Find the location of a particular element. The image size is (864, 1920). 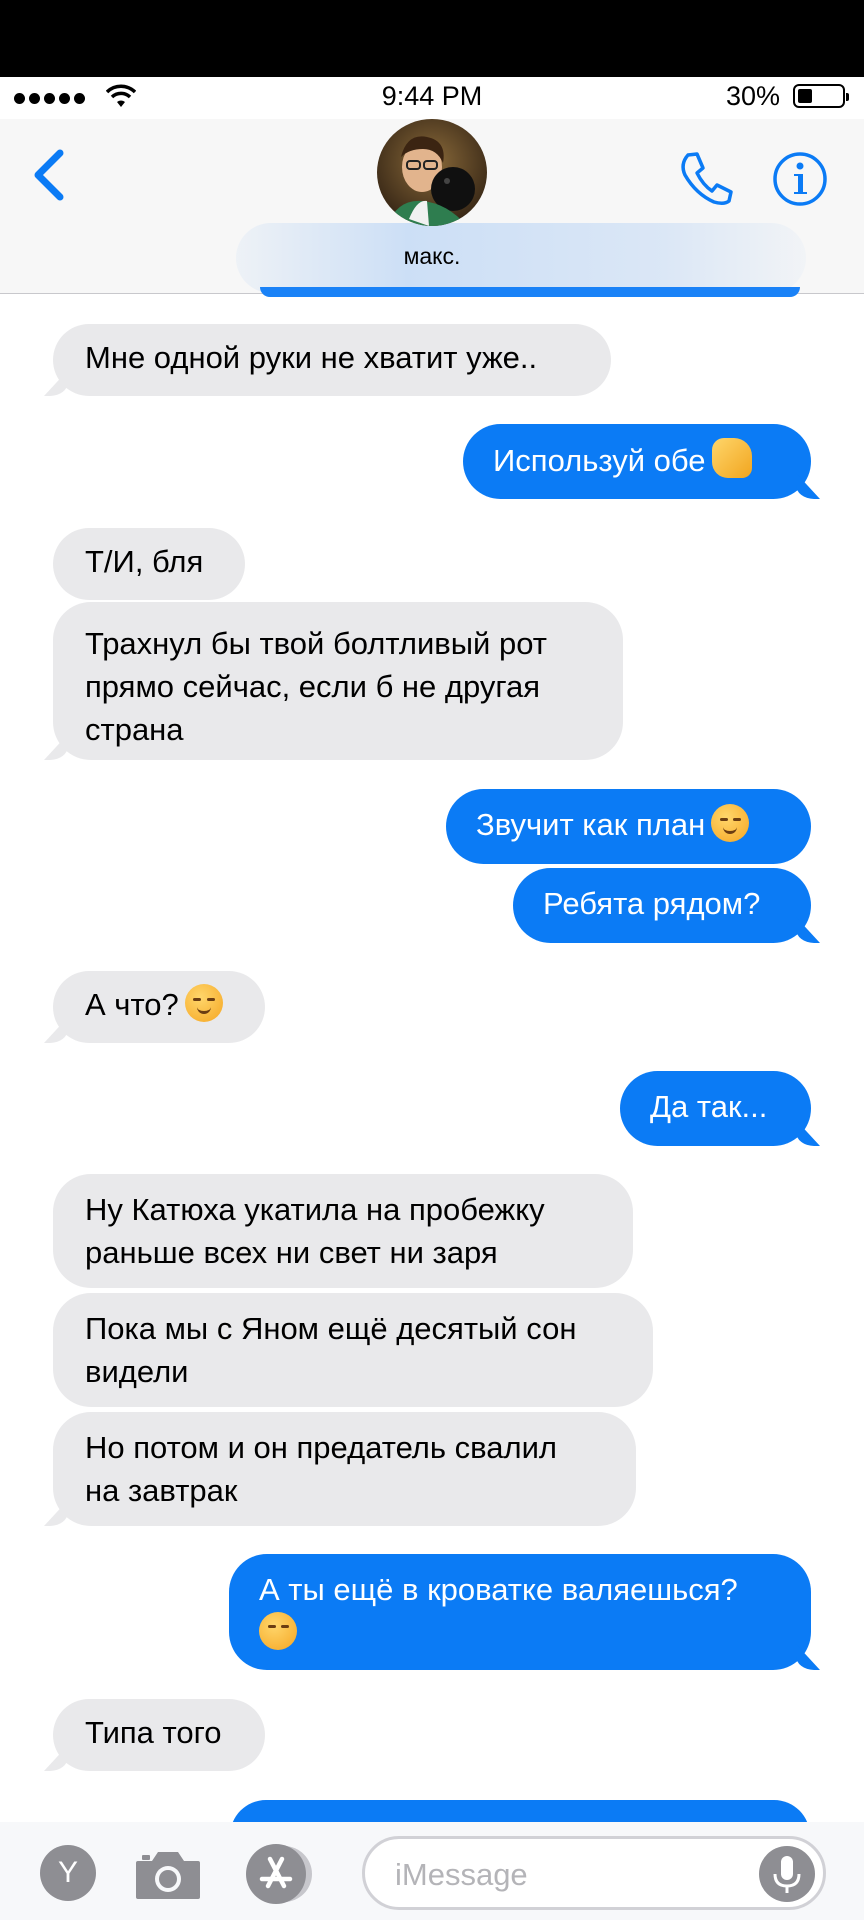

phone-icon is located at coordinates (705, 178).